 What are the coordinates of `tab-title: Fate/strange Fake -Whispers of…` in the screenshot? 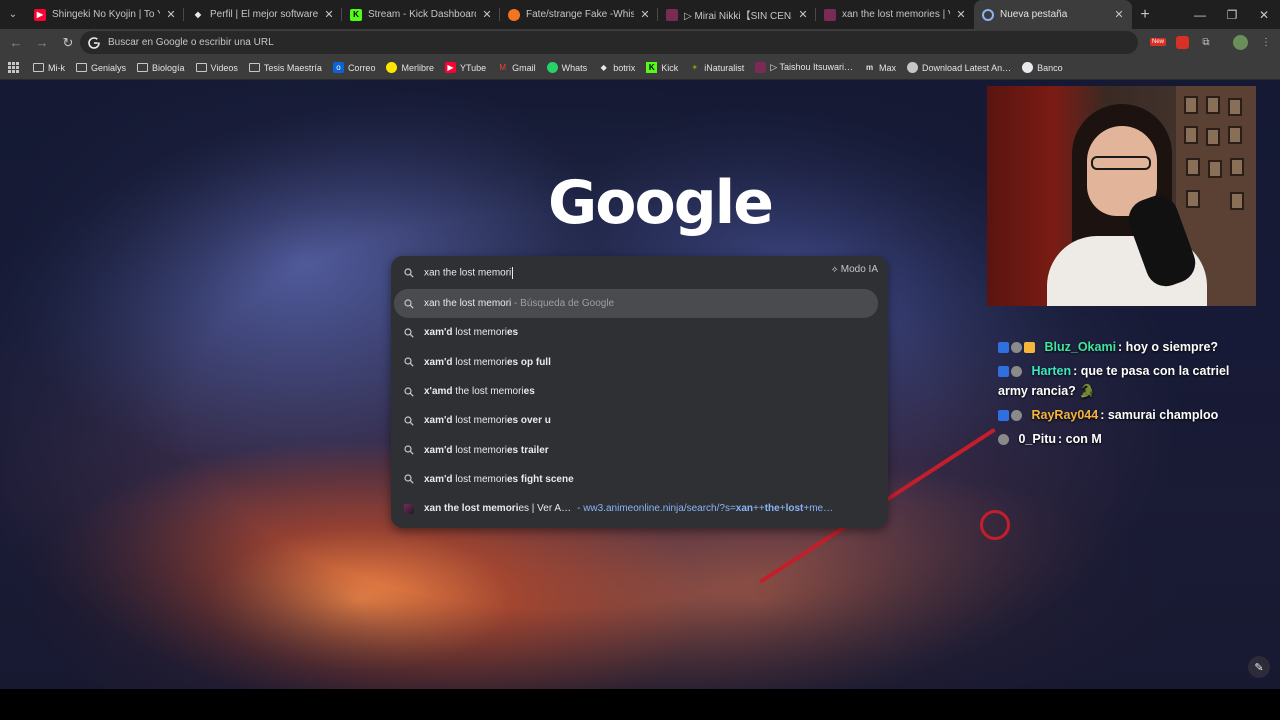 It's located at (580, 14).